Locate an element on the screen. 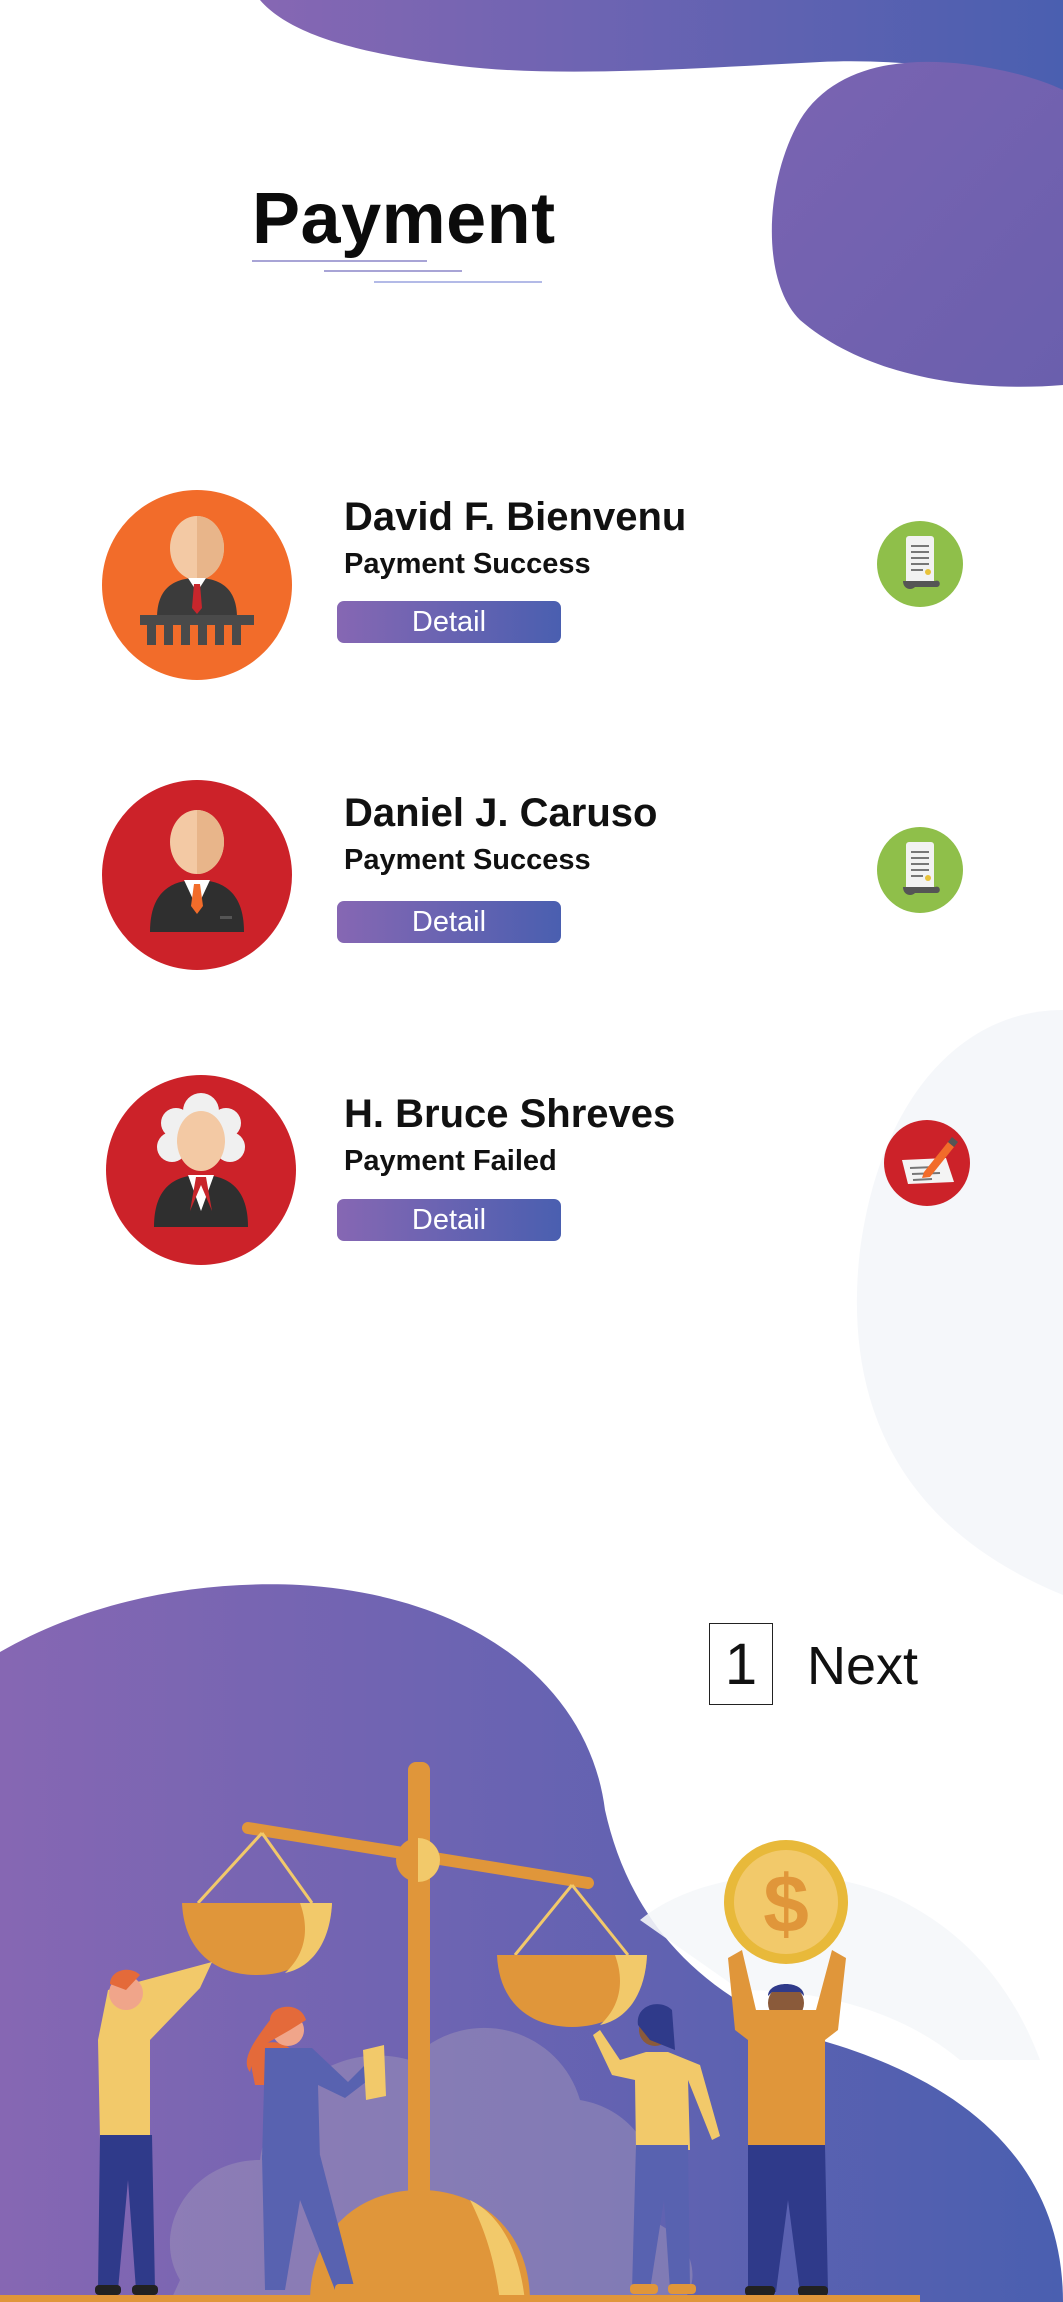 The width and height of the screenshot is (1063, 2302). page-title: Payment is located at coordinates (404, 219).